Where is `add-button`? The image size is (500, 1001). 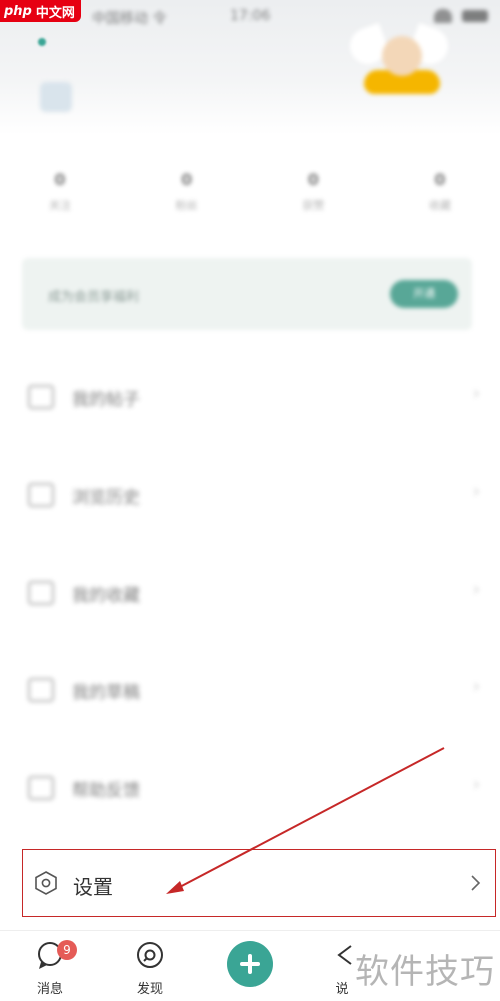
add-button is located at coordinates (250, 964).